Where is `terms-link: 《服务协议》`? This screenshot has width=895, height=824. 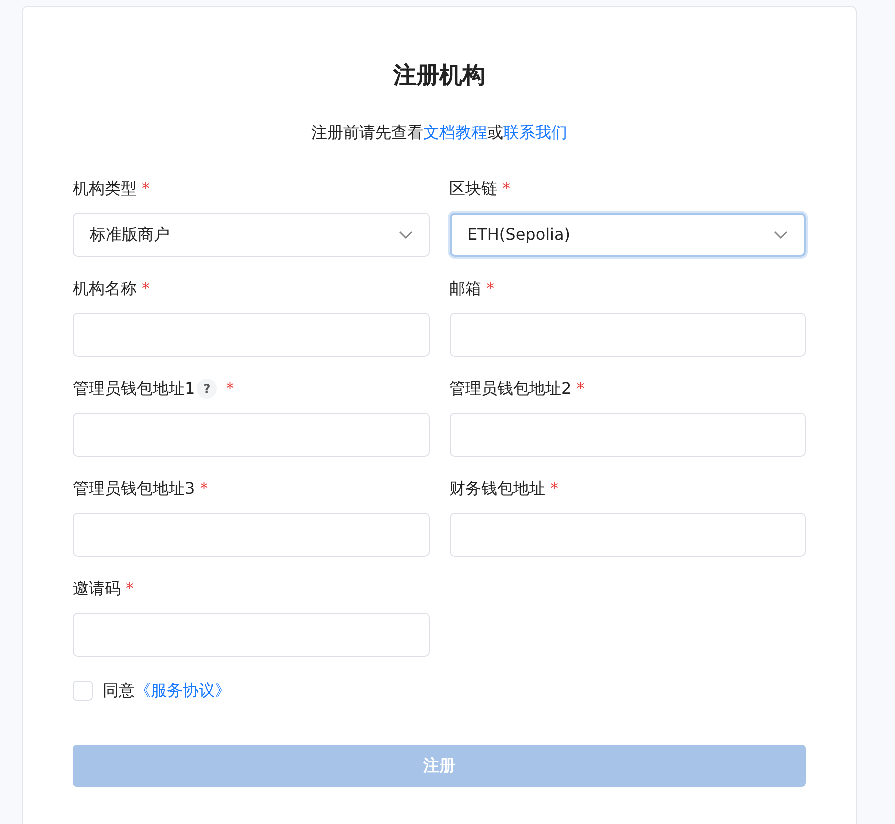 terms-link: 《服务协议》 is located at coordinates (183, 690).